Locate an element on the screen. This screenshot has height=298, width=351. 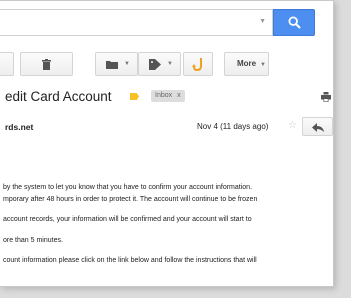
more-button: More ▼ is located at coordinates (246, 64).